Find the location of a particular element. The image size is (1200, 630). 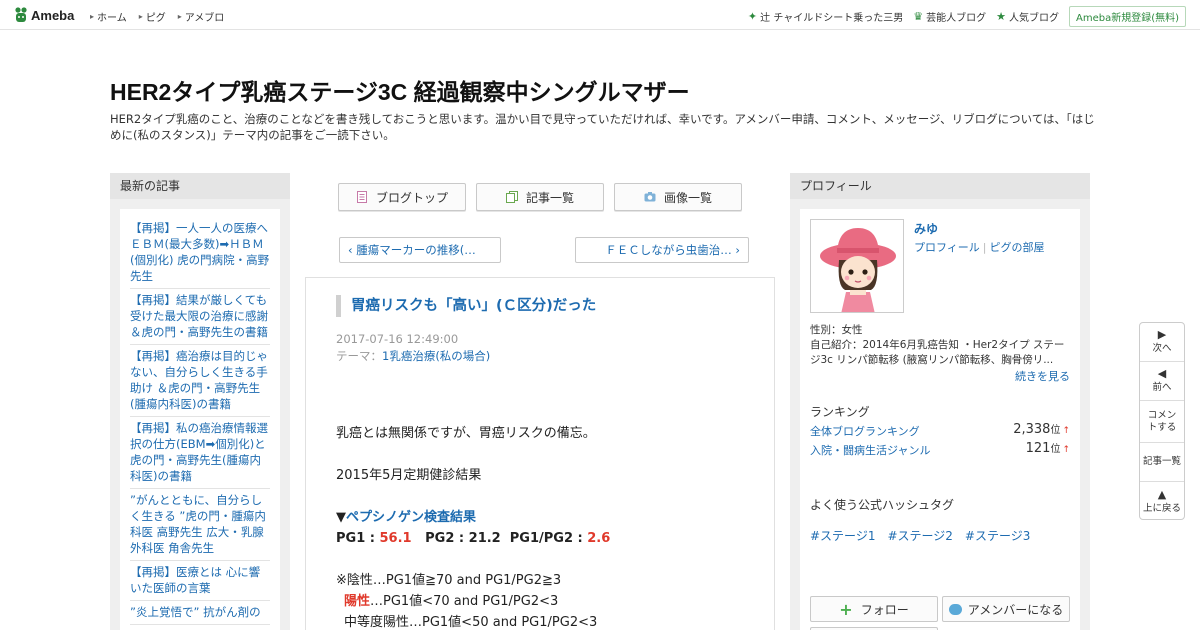

nav-pigg: ▸ ピグ is located at coordinates (152, 16).